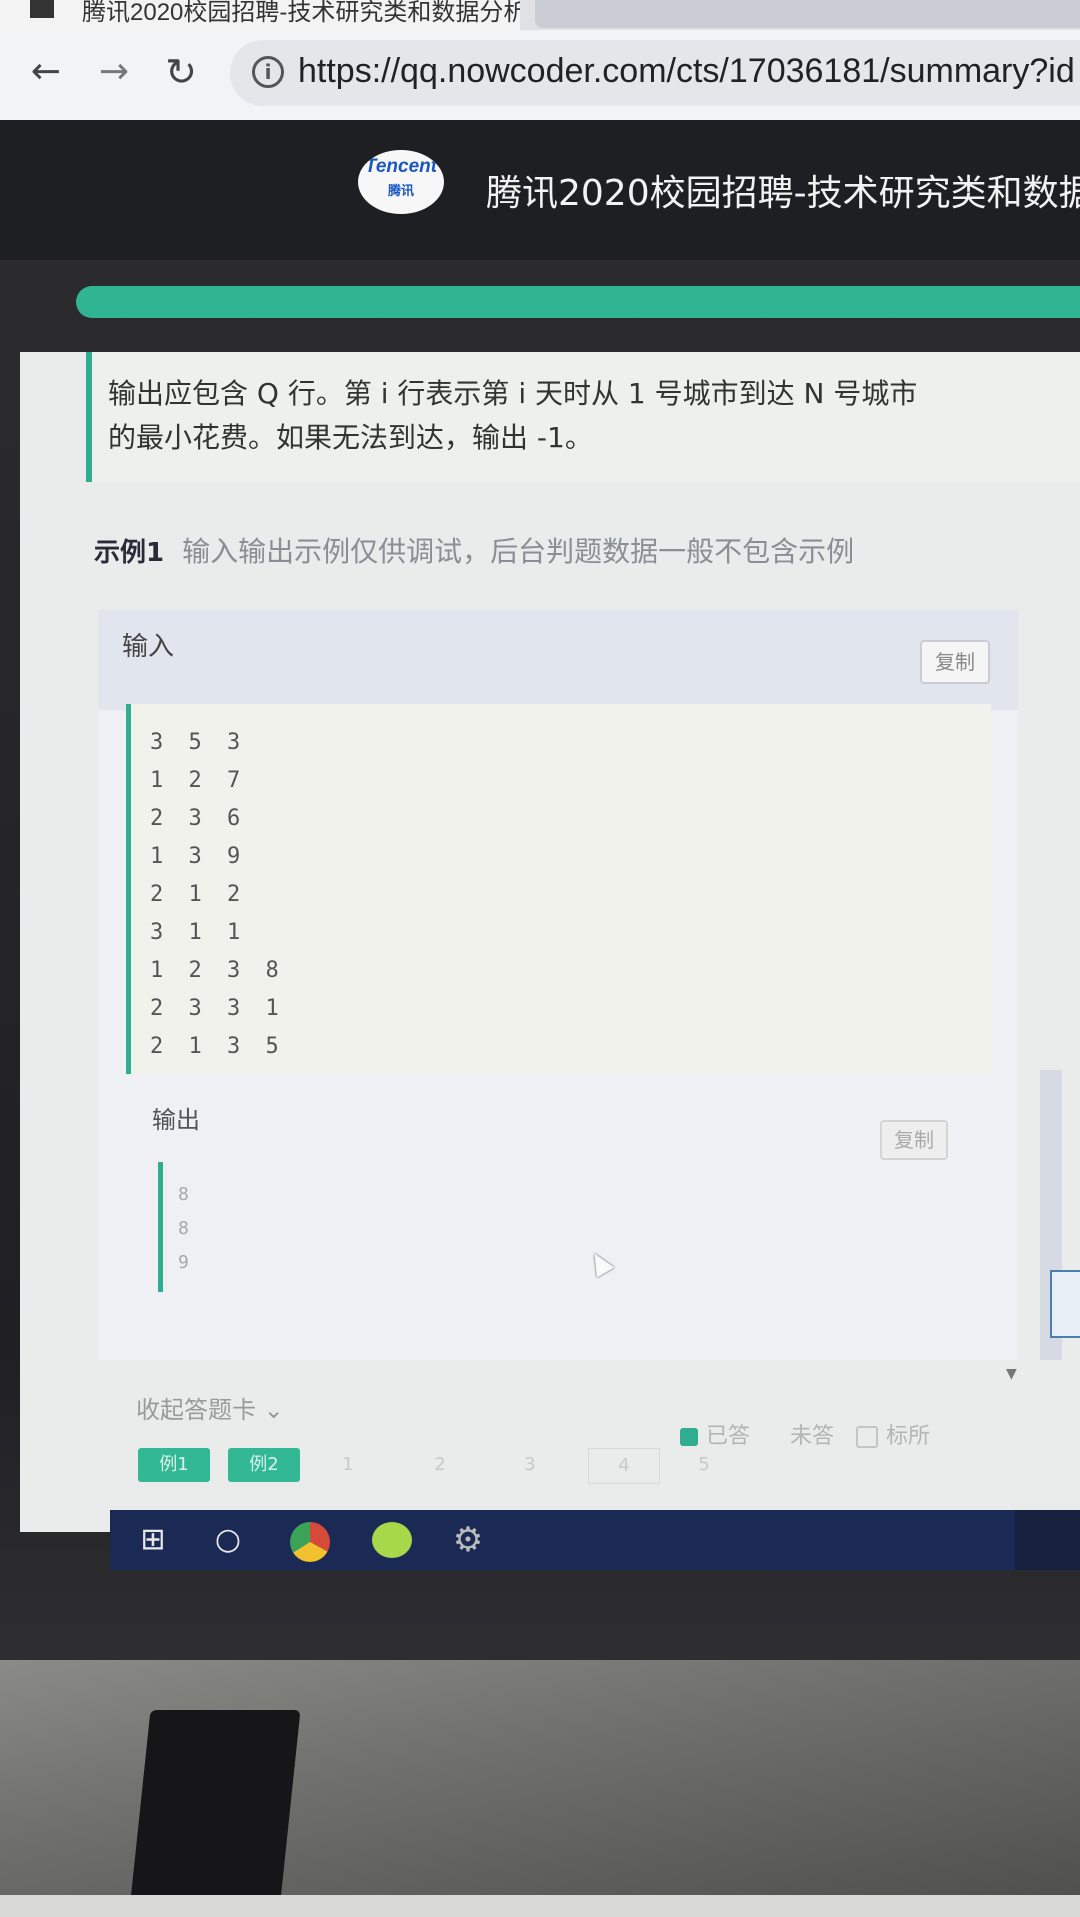 This screenshot has height=1917, width=1080. I want to click on forward-button: →, so click(114, 72).